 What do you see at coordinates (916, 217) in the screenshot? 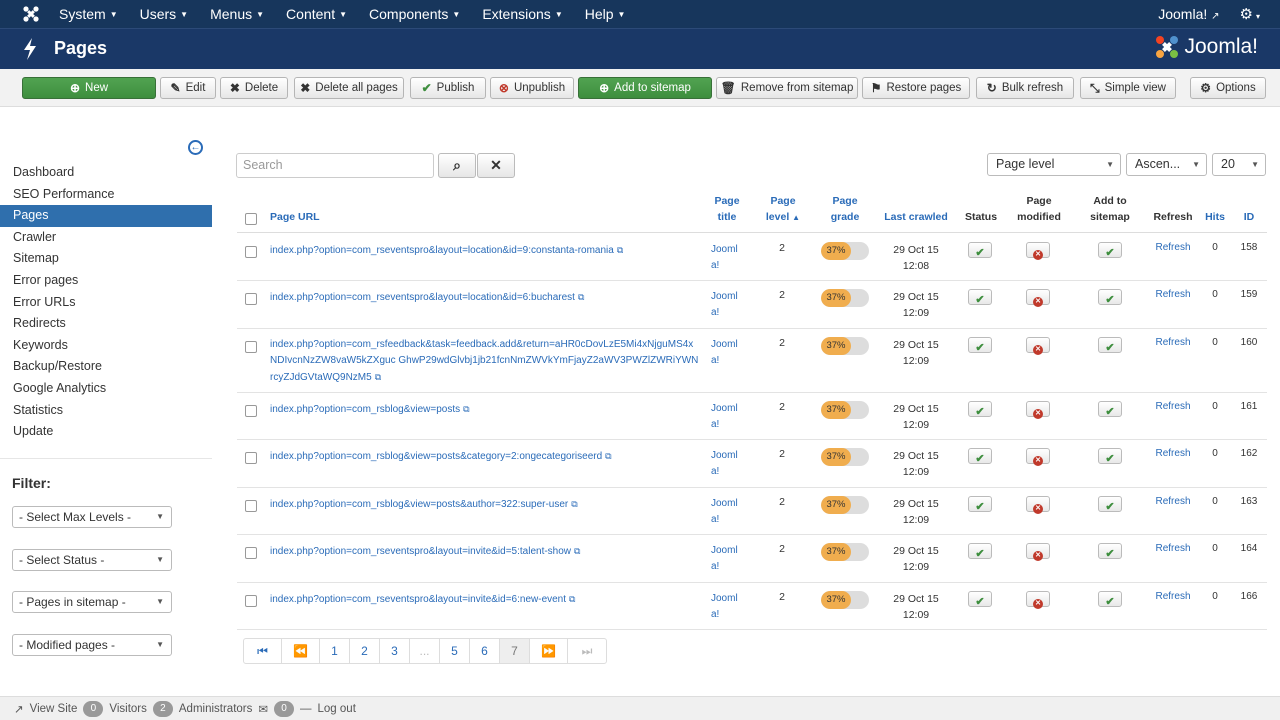
I see `col-last-crawled: Last crawled` at bounding box center [916, 217].